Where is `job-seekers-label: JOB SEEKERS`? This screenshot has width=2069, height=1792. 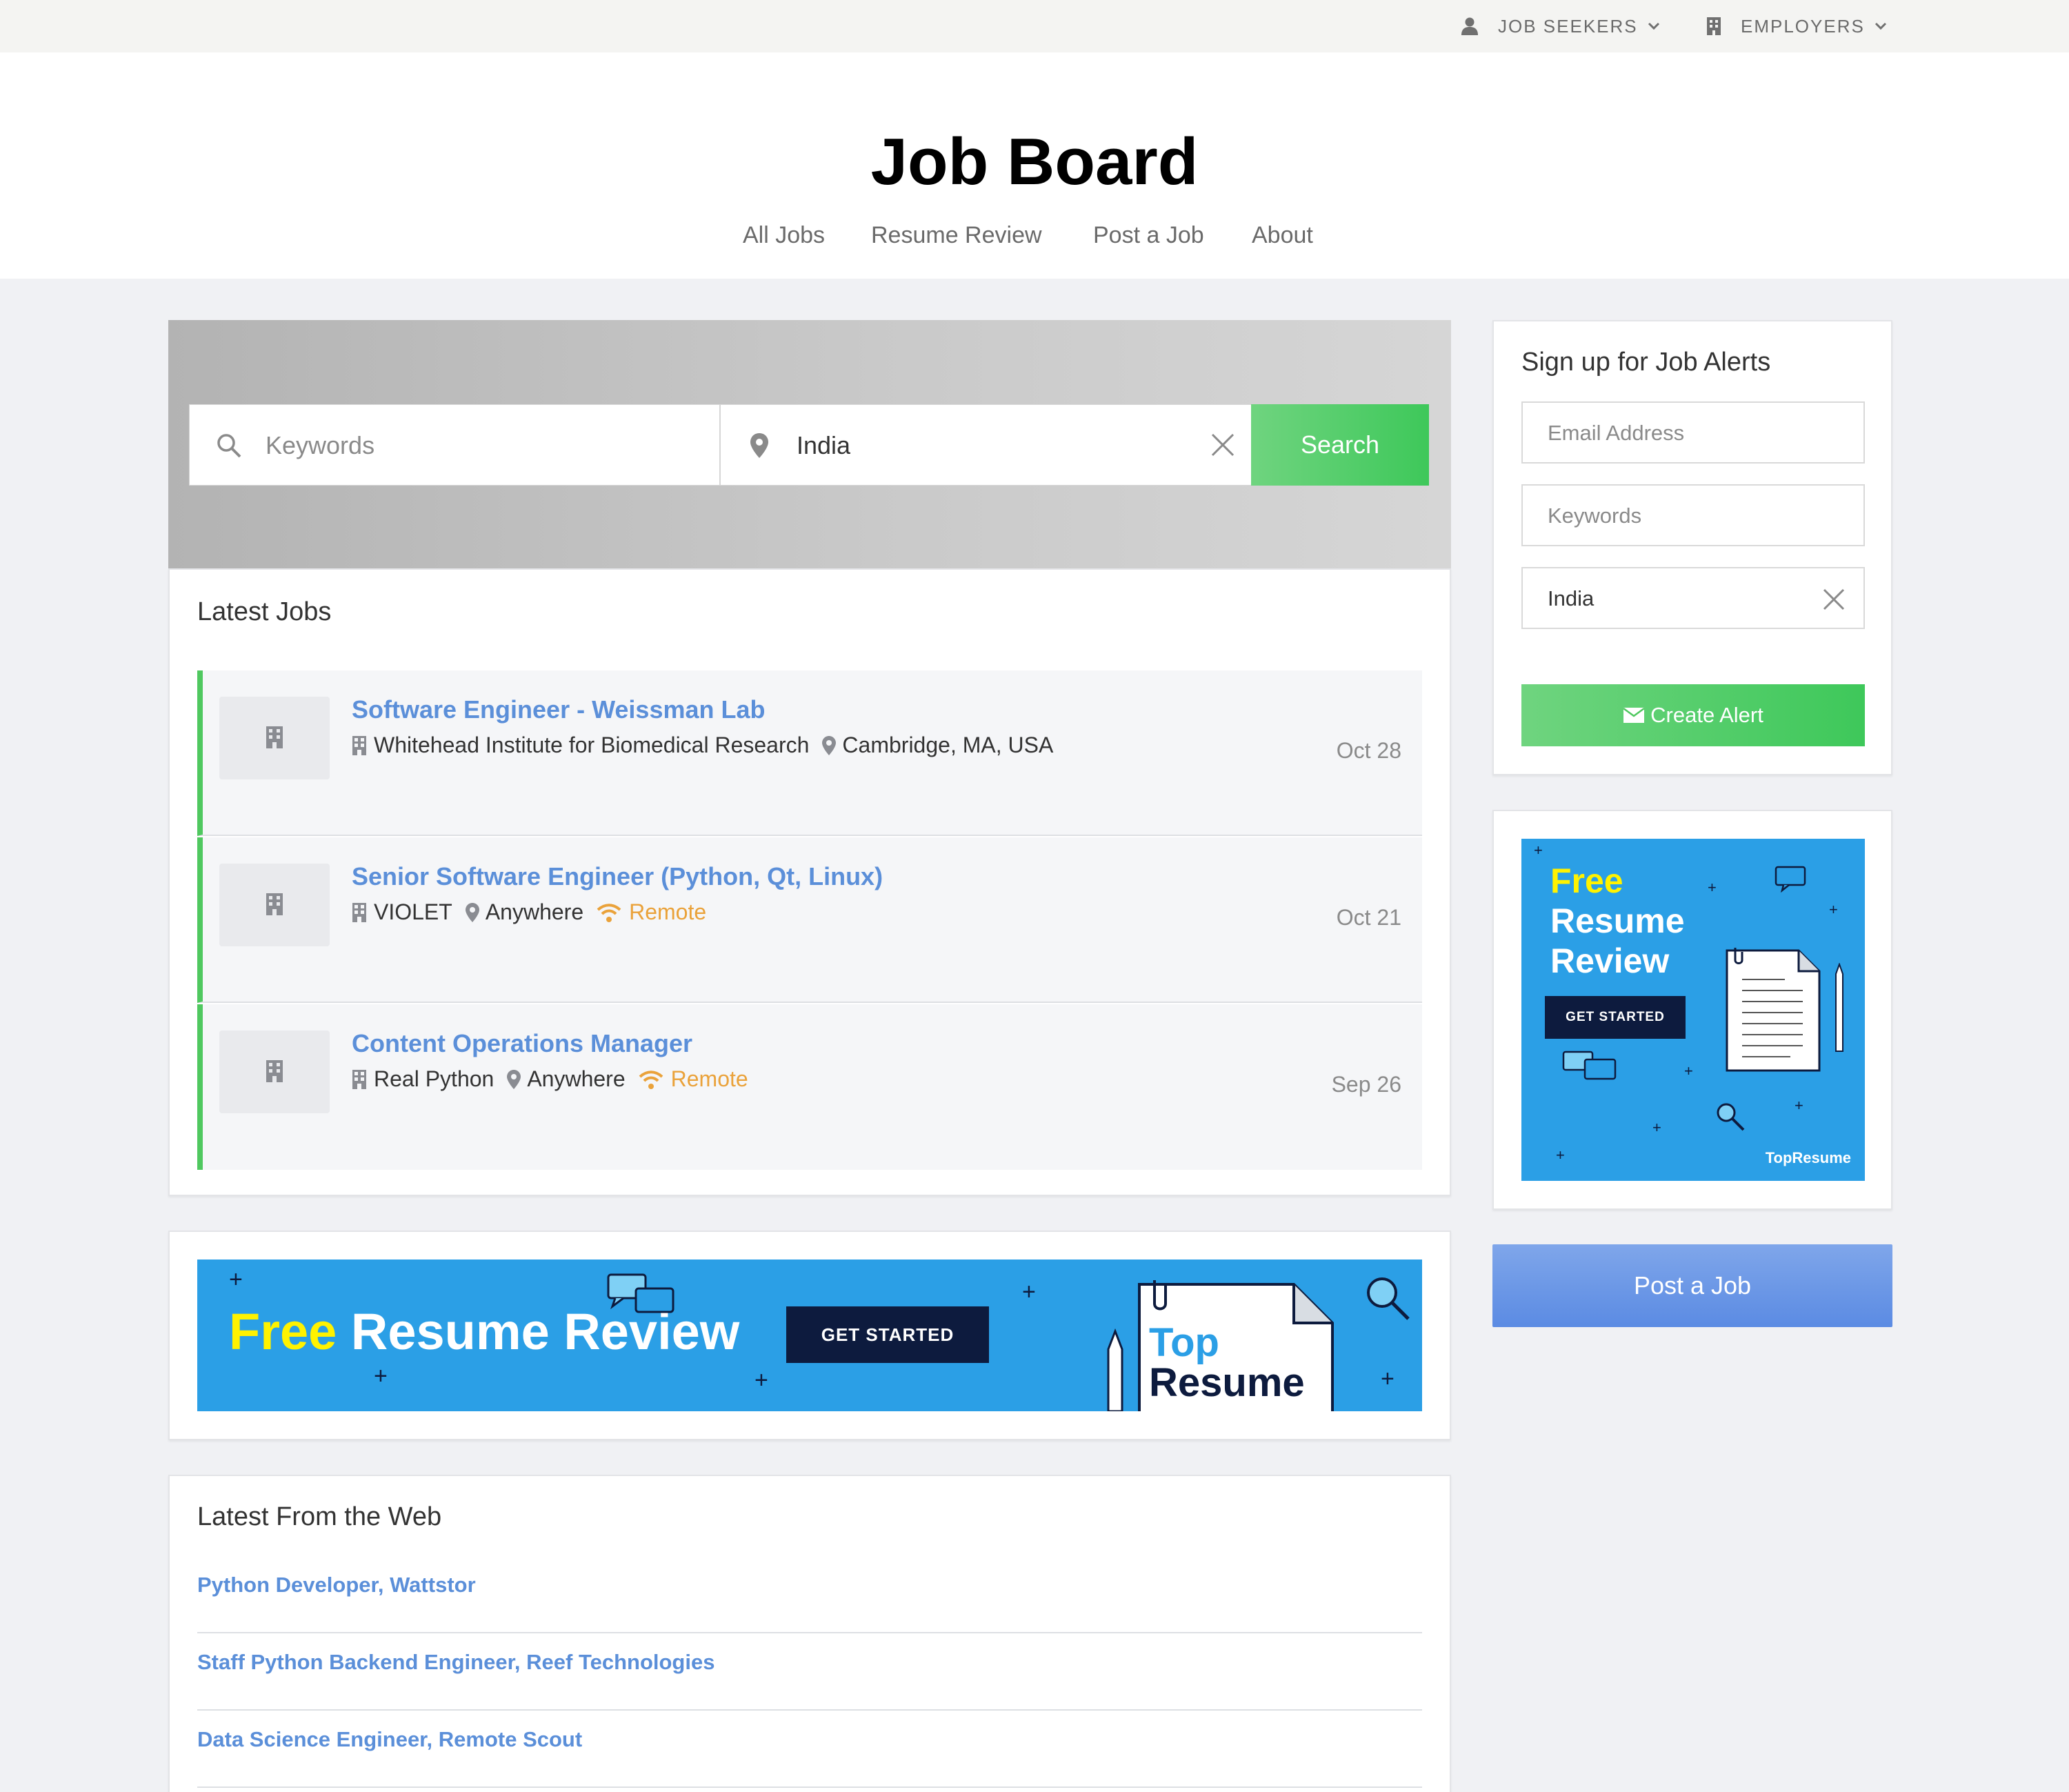 job-seekers-label: JOB SEEKERS is located at coordinates (1568, 26).